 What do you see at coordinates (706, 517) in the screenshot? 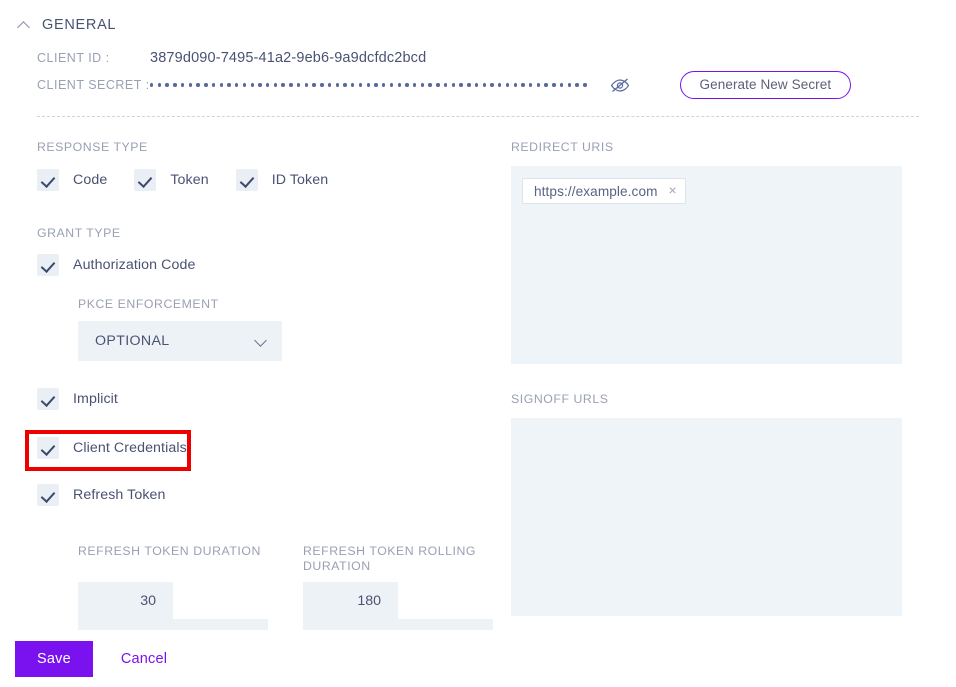
I see `signoff-urls-input` at bounding box center [706, 517].